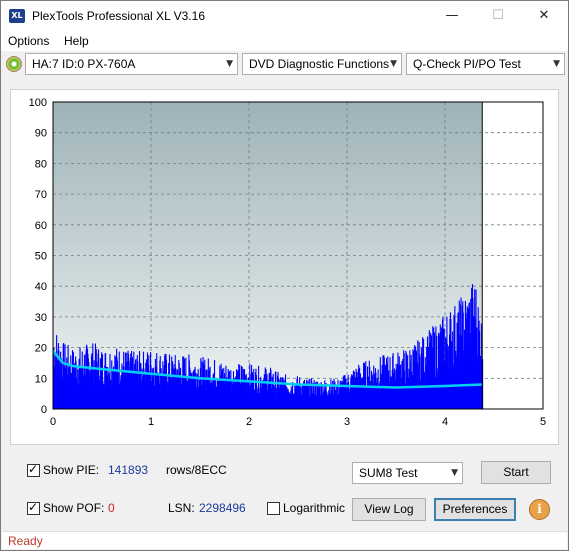 The height and width of the screenshot is (551, 569). I want to click on pie-unit: rows/8ECC, so click(196, 470).